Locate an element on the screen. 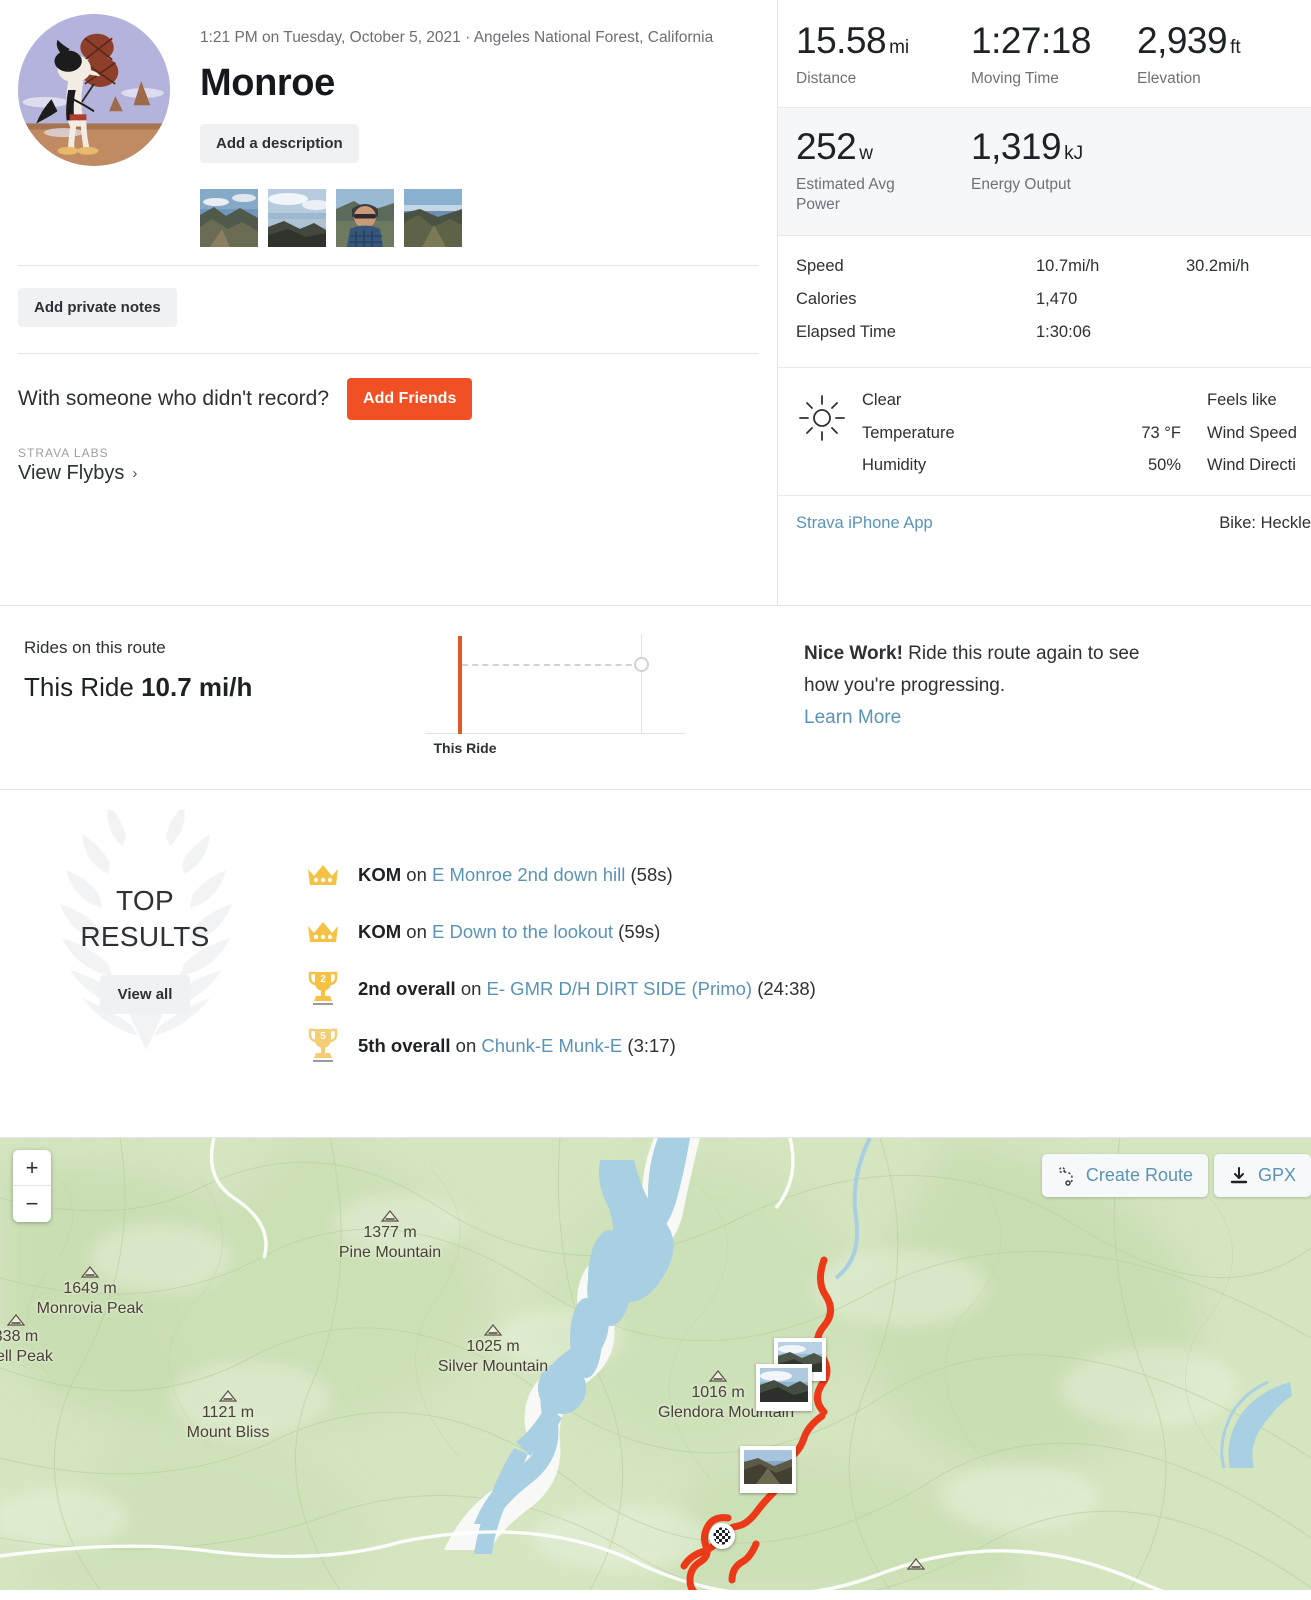 Image resolution: width=1311 pixels, height=1600 pixels. table-row: Elapsed Time 1:30:06 is located at coordinates (1053, 332).